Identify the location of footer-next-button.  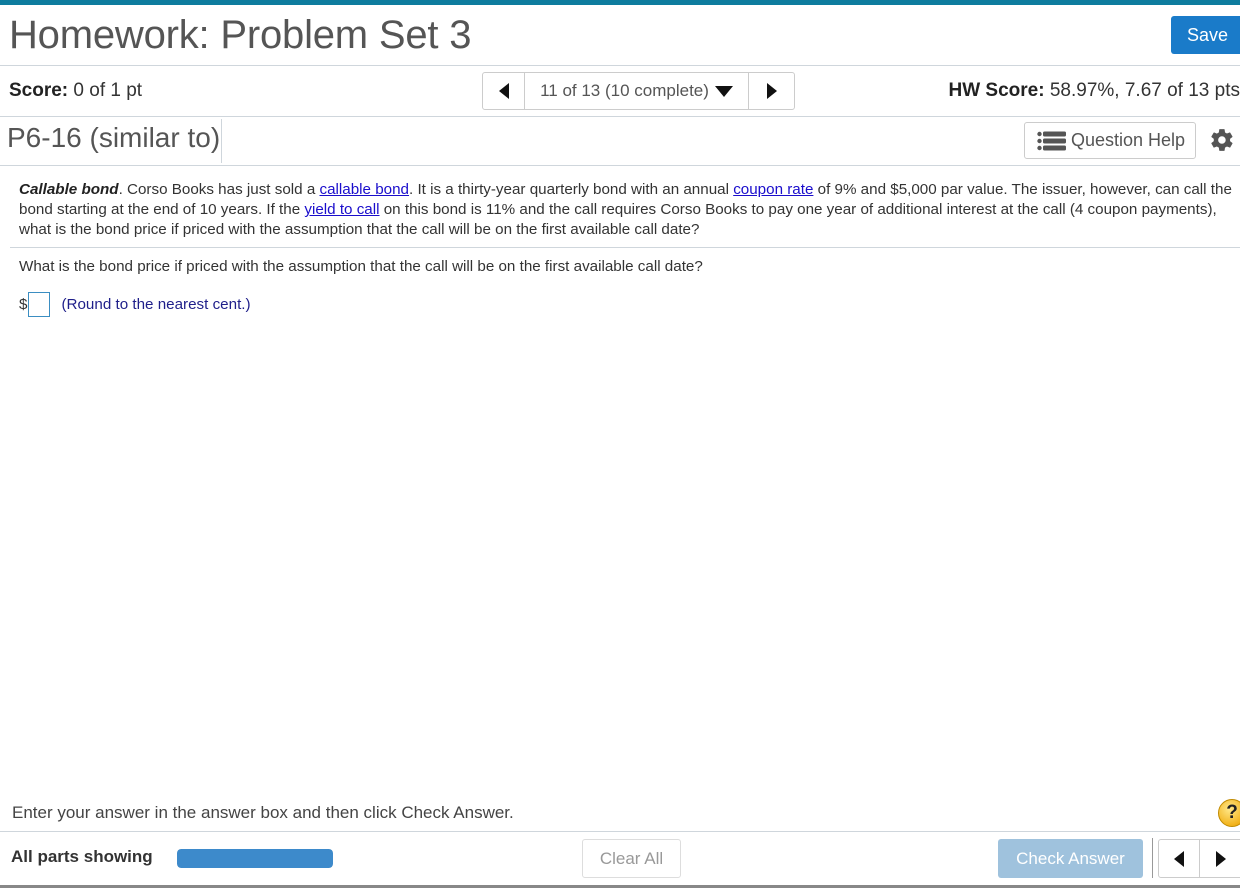
(1220, 858).